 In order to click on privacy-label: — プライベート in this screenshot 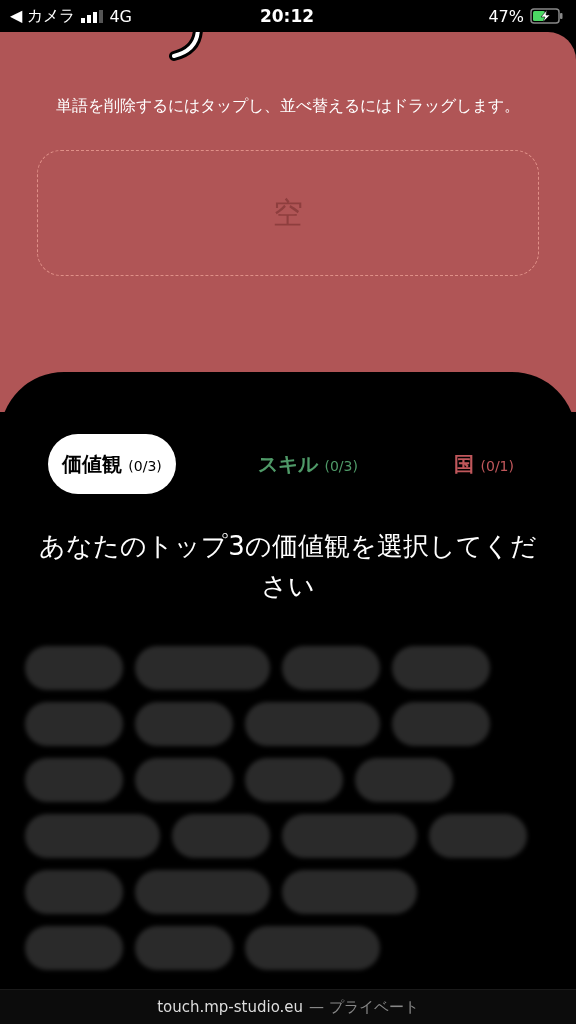, I will do `click(364, 1007)`.